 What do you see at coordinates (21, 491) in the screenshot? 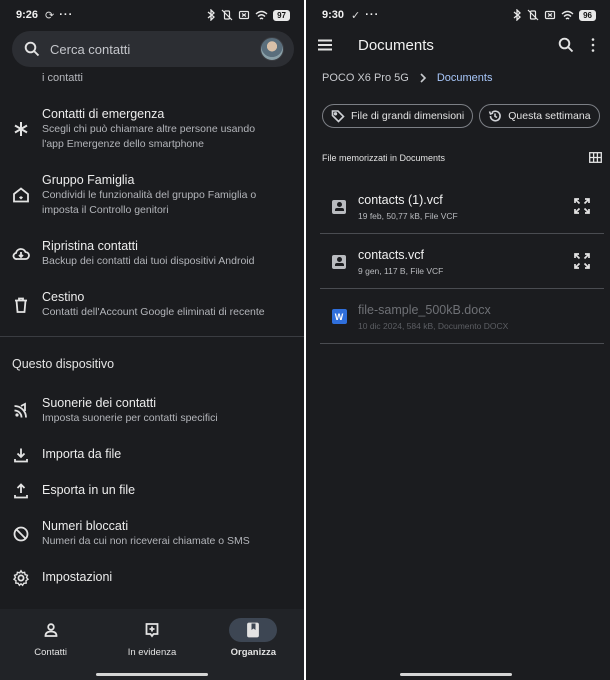
I see `upload-icon` at bounding box center [21, 491].